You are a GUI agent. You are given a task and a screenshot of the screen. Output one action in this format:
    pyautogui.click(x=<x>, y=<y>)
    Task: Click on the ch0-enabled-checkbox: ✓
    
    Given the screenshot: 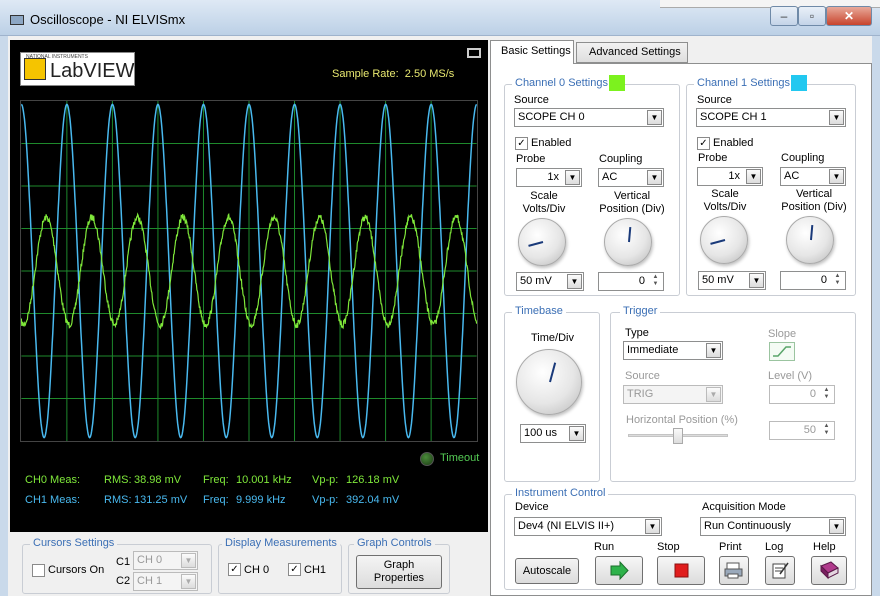 What is the action you would take?
    pyautogui.click(x=521, y=143)
    